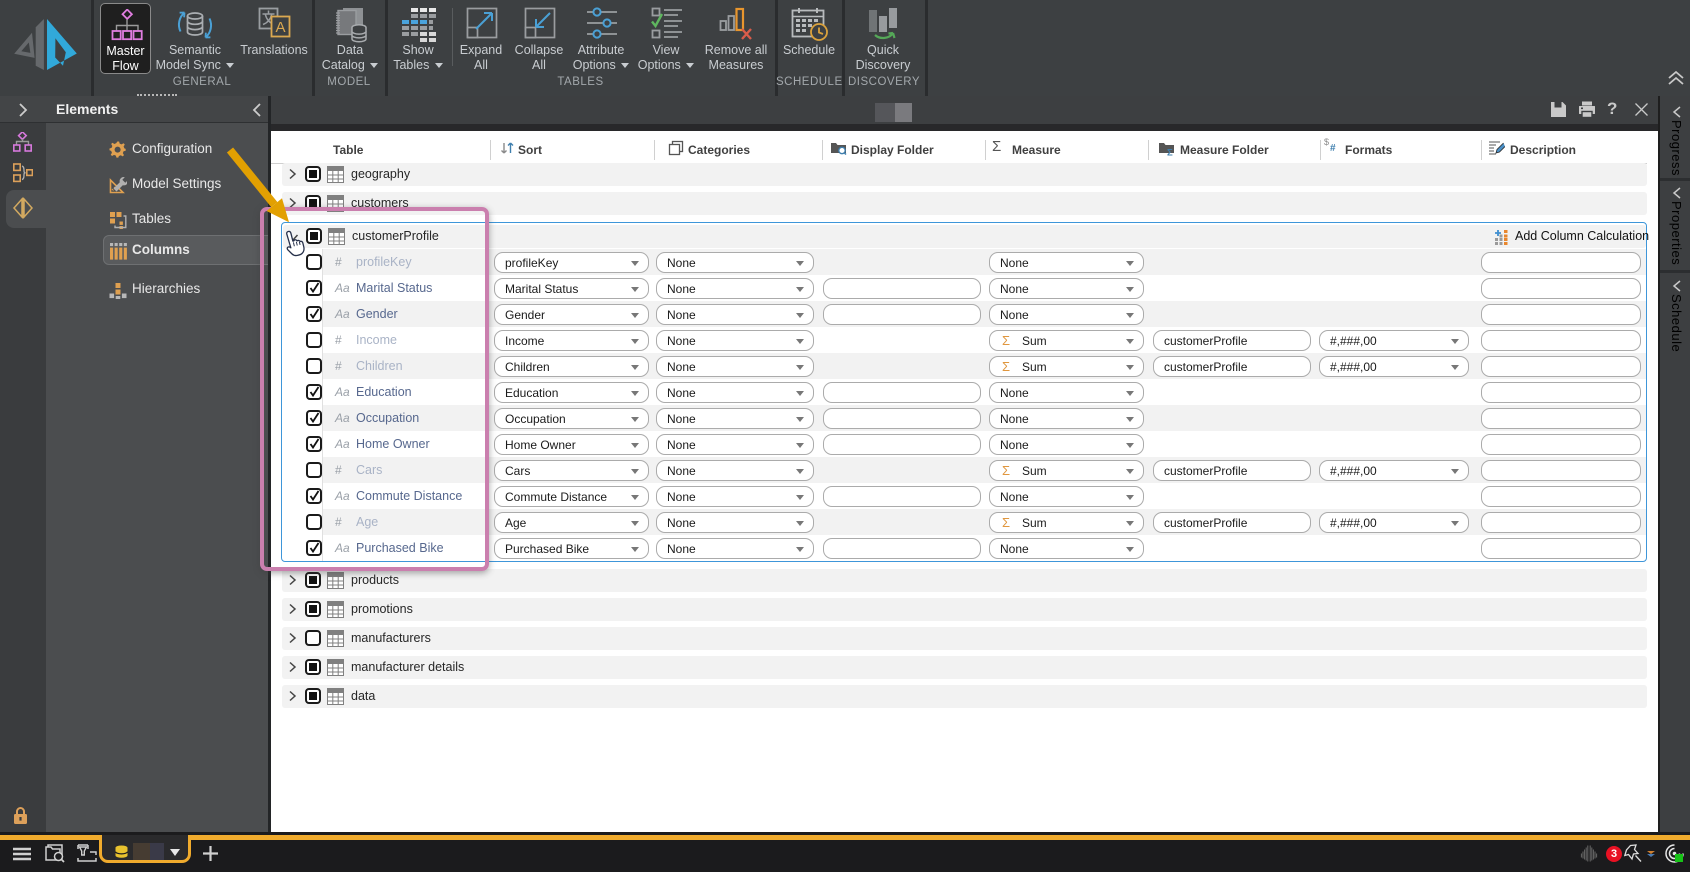  What do you see at coordinates (280, 27) in the screenshot?
I see `svg-text: A` at bounding box center [280, 27].